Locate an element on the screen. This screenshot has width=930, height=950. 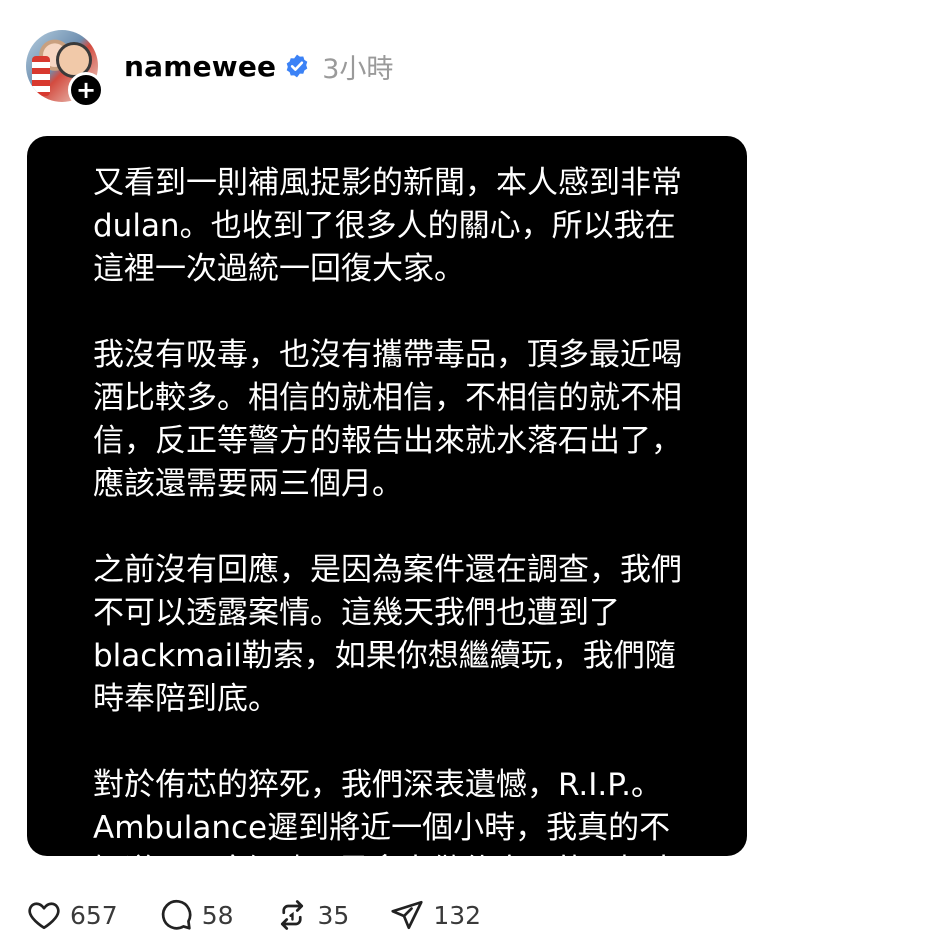
share-button: 132 is located at coordinates (435, 915).